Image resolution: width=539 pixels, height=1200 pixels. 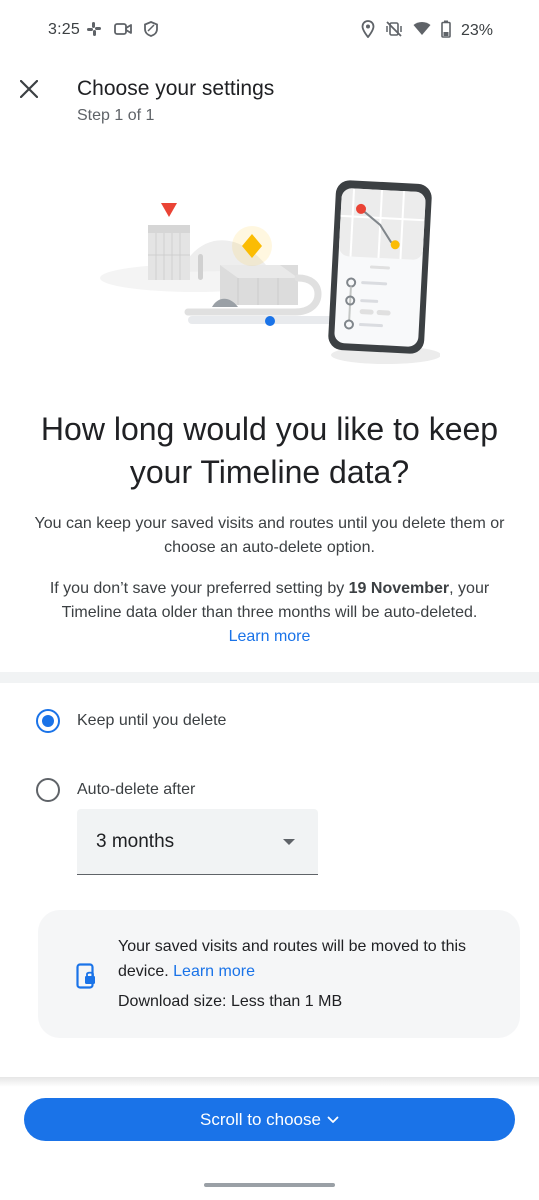 I want to click on option-keep-until-delete: Keep until you delete, so click(x=131, y=721).